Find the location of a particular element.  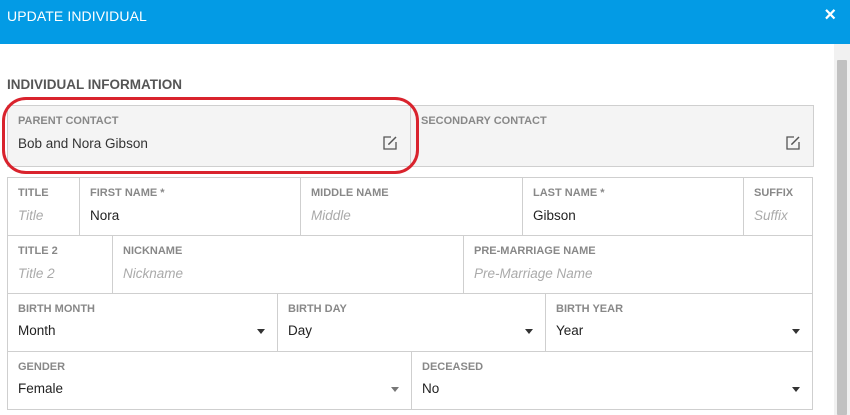

nickname-field: NICKNAME is located at coordinates (287, 264).